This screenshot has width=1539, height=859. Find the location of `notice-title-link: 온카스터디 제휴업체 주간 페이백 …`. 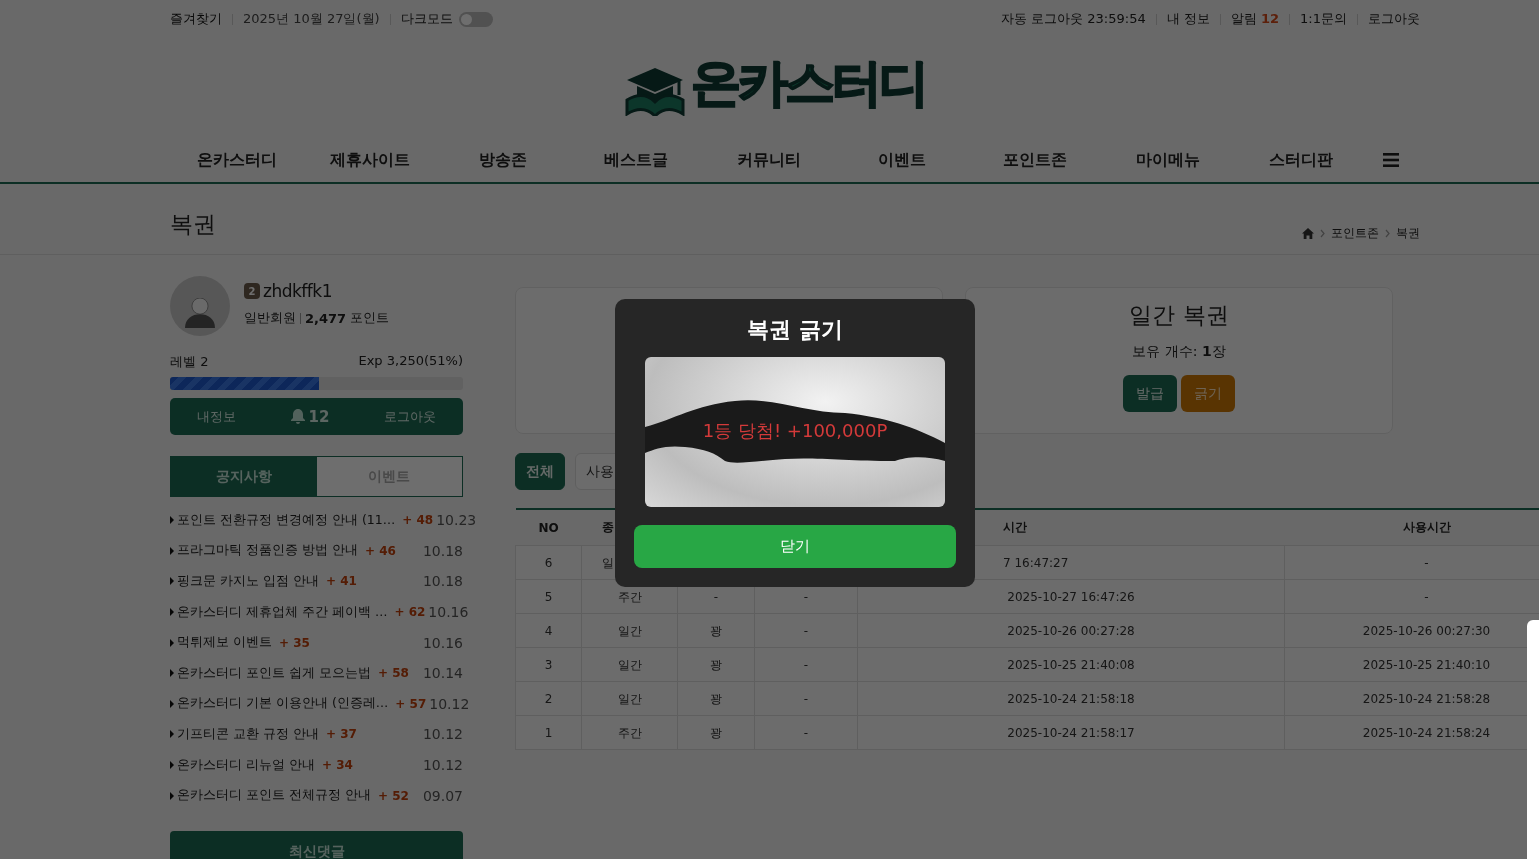

notice-title-link: 온카스터디 제휴업체 주간 페이백 … is located at coordinates (282, 612).